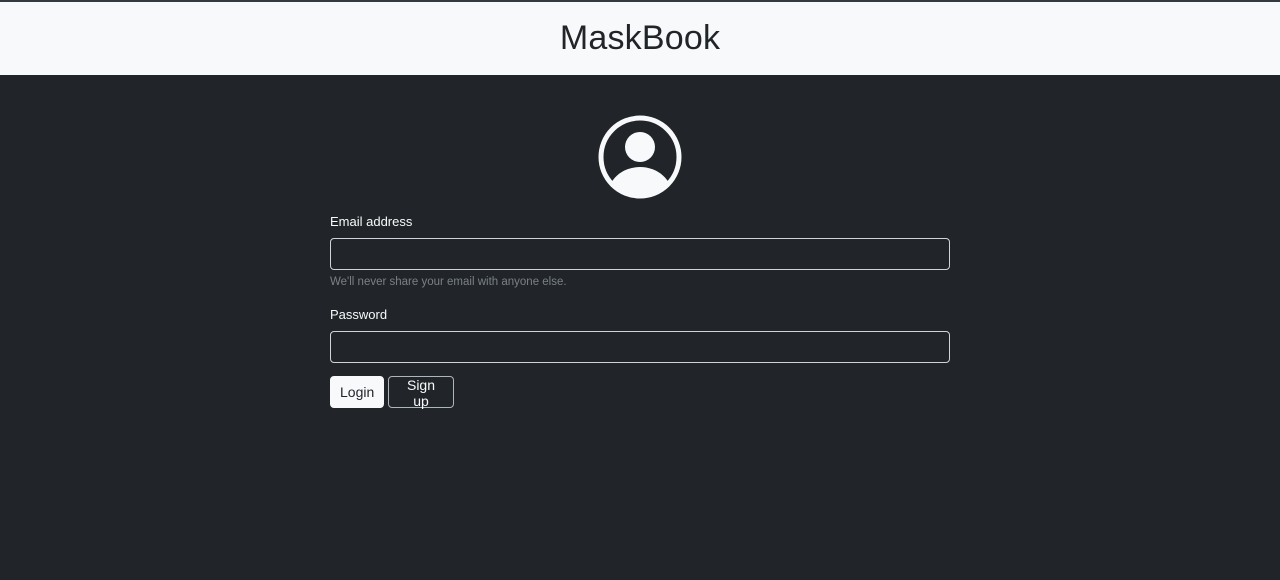 The width and height of the screenshot is (1280, 580). What do you see at coordinates (640, 254) in the screenshot?
I see `email-field` at bounding box center [640, 254].